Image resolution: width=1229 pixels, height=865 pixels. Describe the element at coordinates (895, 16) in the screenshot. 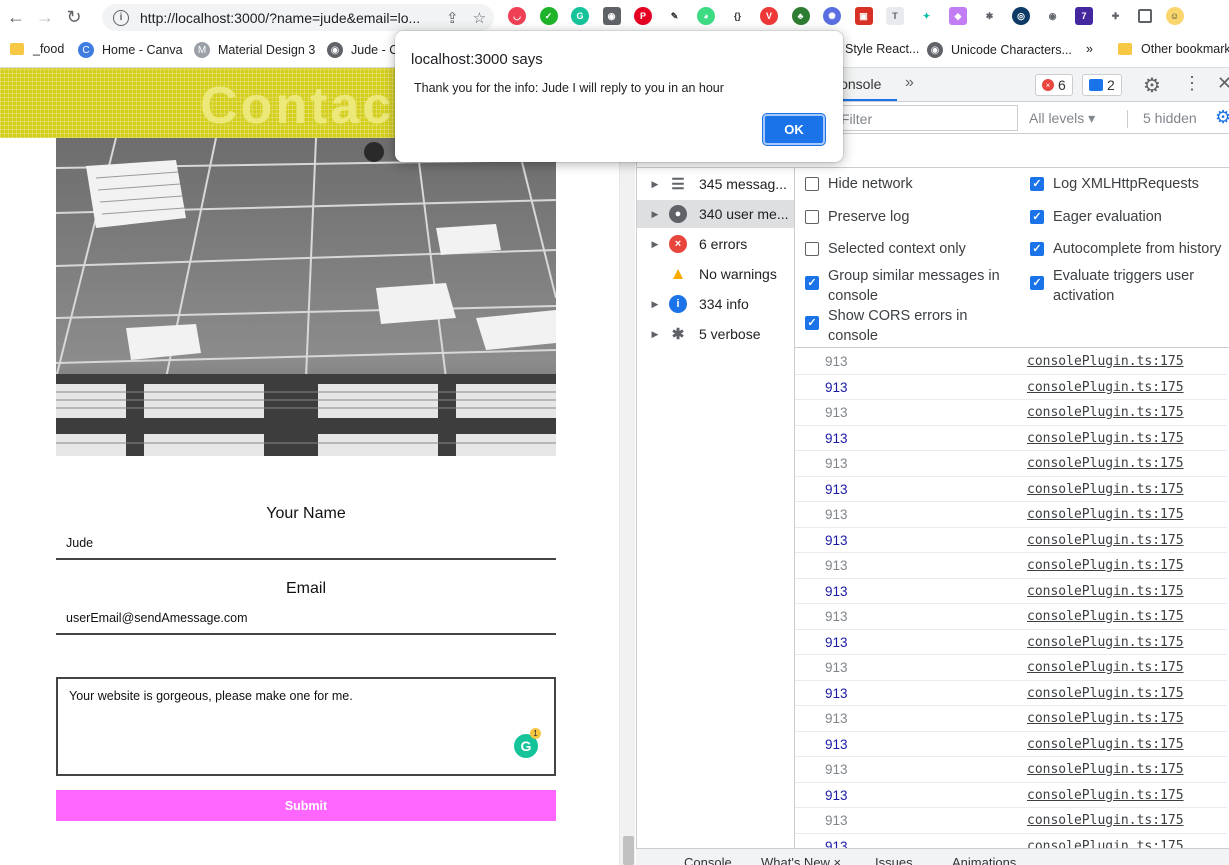

I see `text-icon: T` at that location.